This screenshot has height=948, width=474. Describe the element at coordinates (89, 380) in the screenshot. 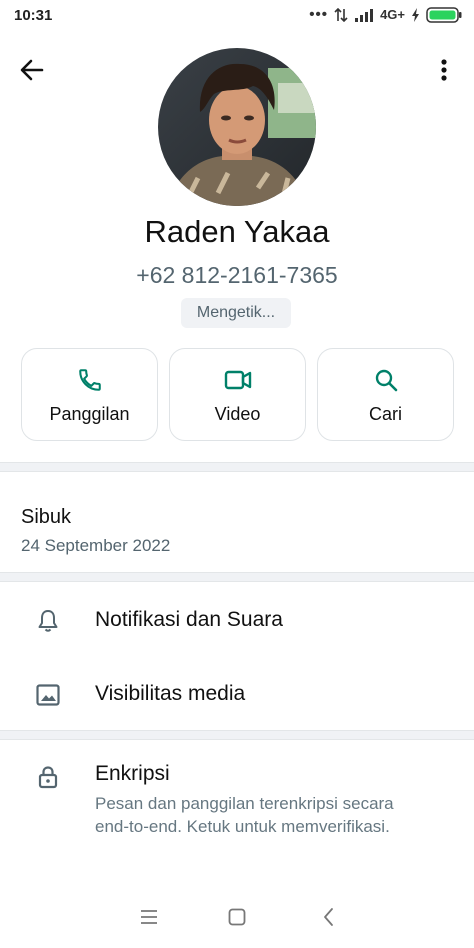

I see `phone-icon` at that location.